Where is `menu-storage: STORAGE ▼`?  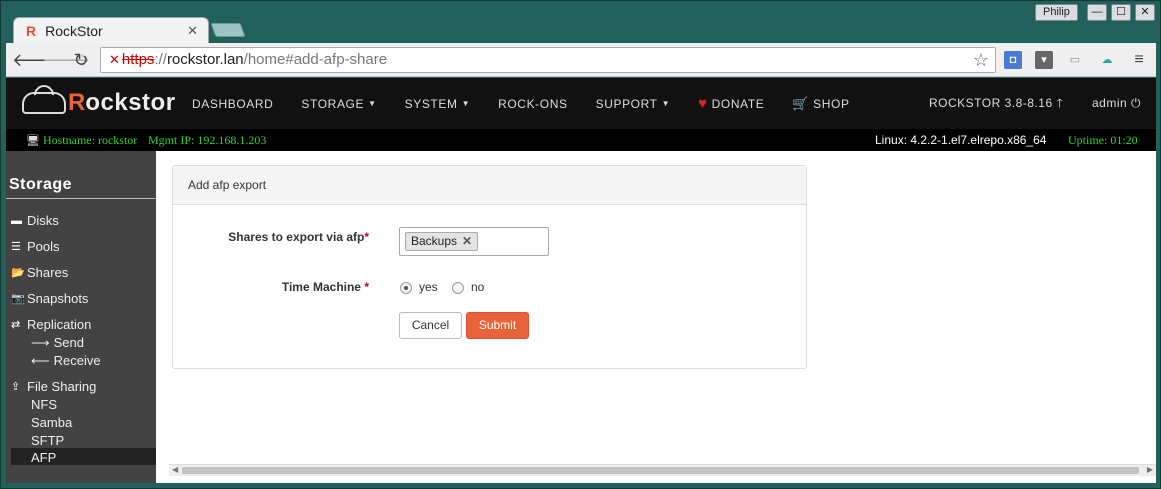
menu-storage: STORAGE ▼ is located at coordinates (338, 104).